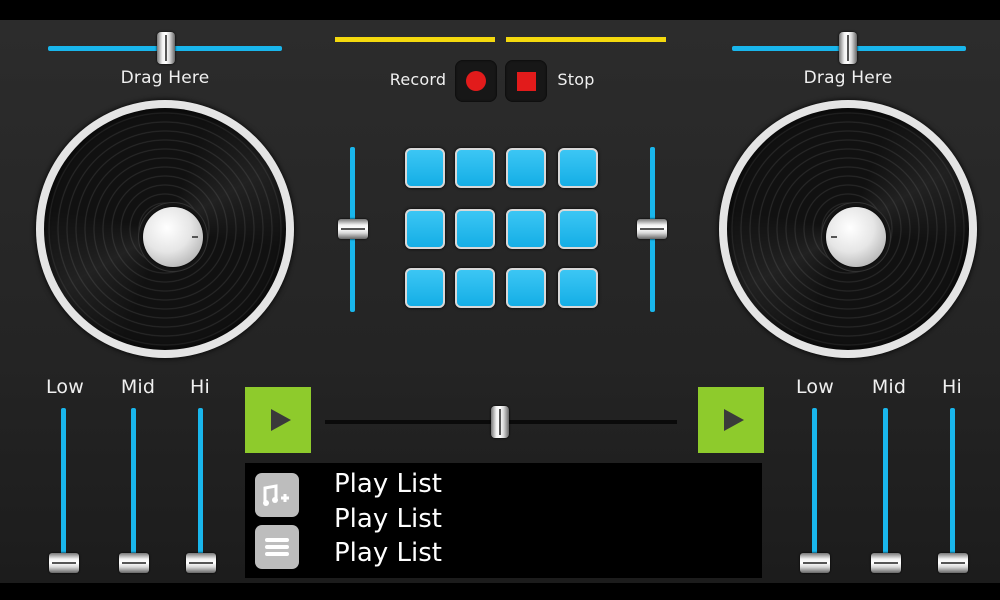  I want to click on right-eq-mid-track, so click(885, 489).